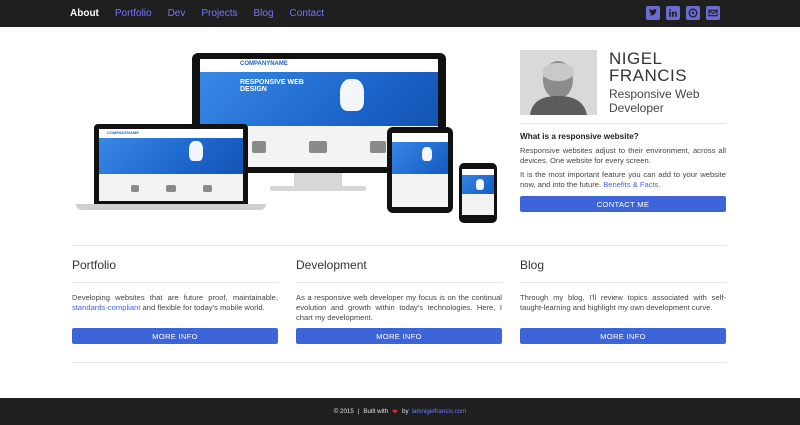 The image size is (800, 425). Describe the element at coordinates (439, 411) in the screenshot. I see `site-link: iamnigelfrancis.com` at that location.